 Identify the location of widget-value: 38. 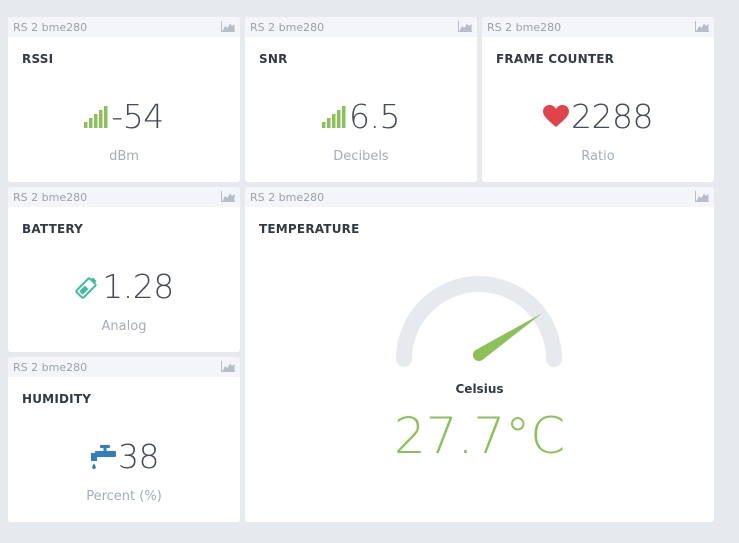
(139, 456).